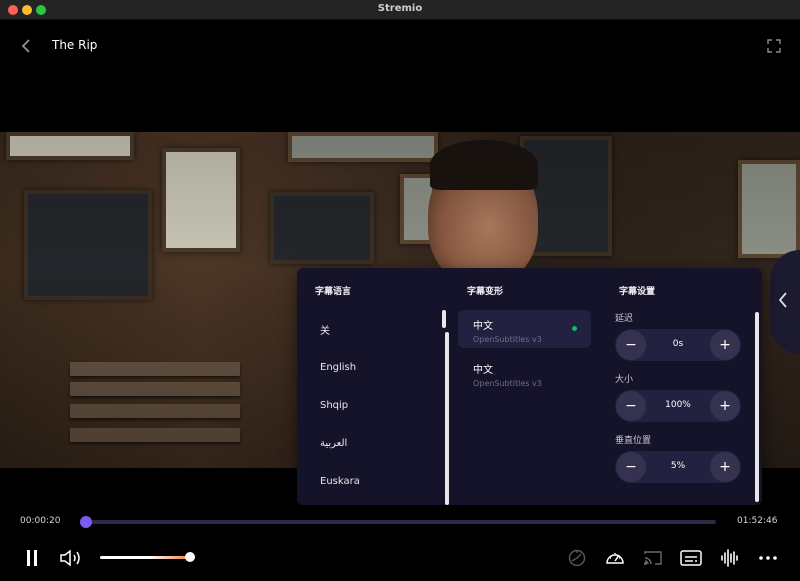 This screenshot has height=581, width=800. I want to click on seek-row: 00:00:20 01:52:46, so click(400, 522).